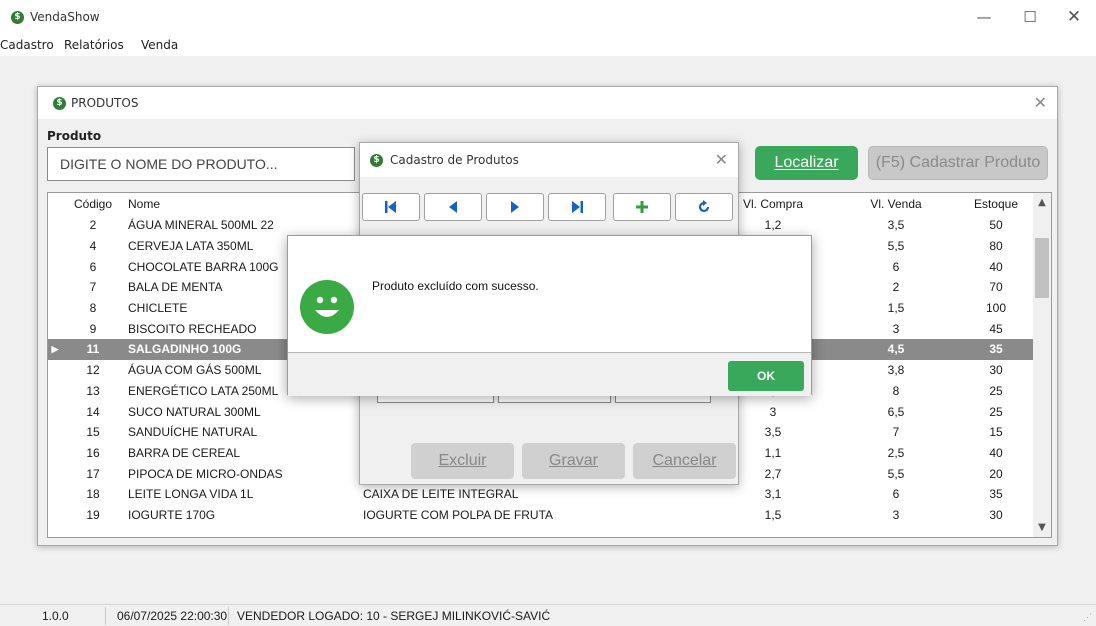  I want to click on cell-vl-venda: 8, so click(896, 390).